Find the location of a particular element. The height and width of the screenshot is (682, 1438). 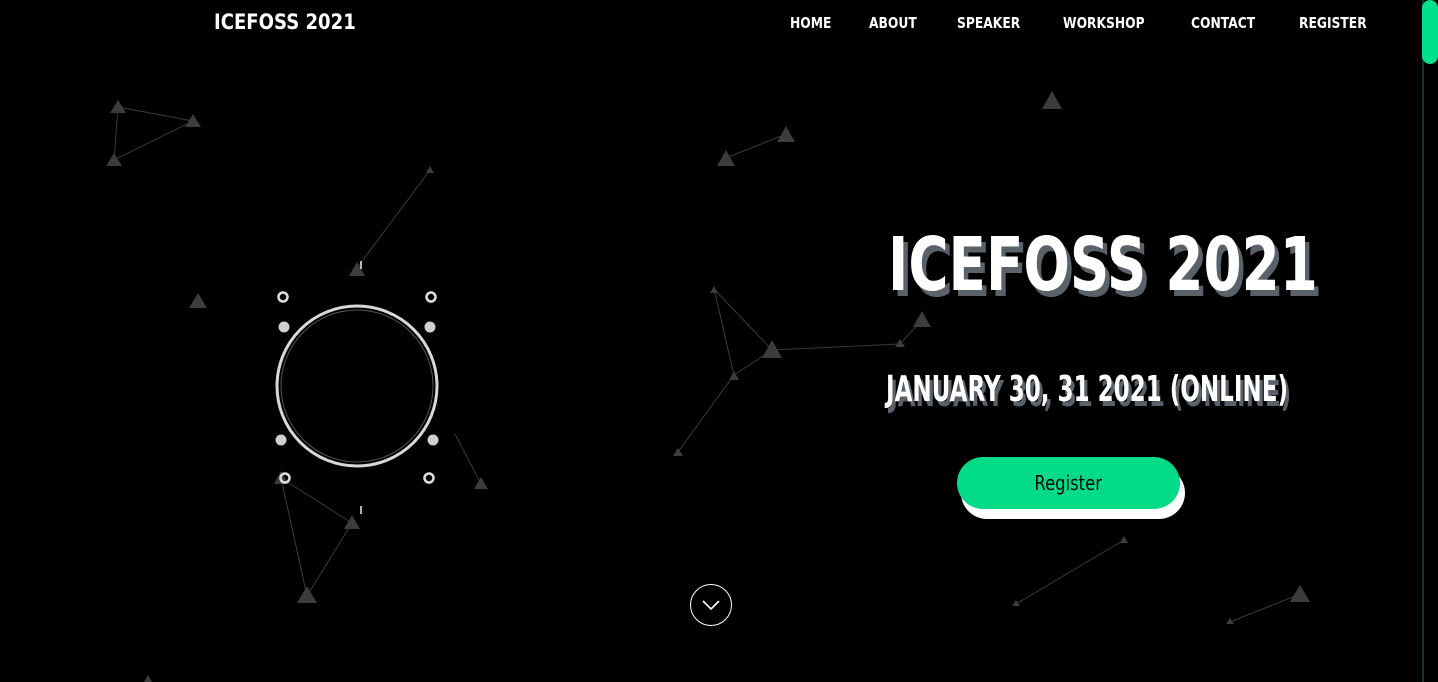

chevron-down-icon is located at coordinates (711, 605).